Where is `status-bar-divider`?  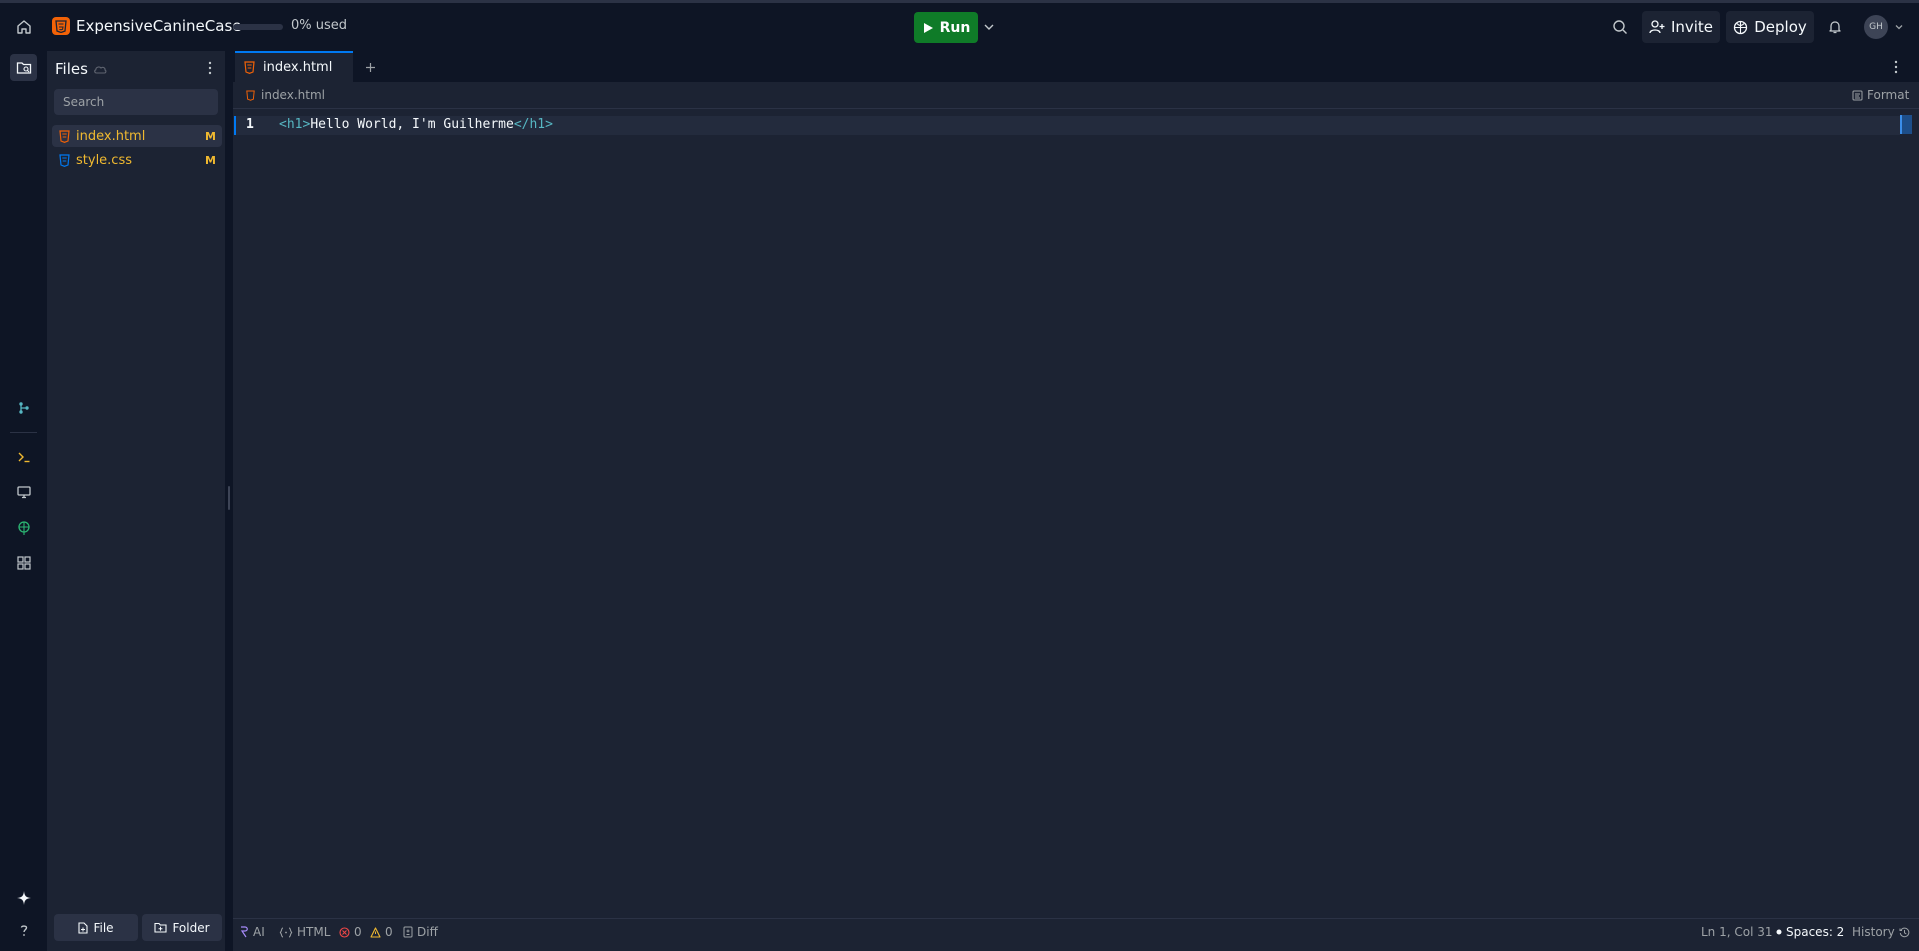 status-bar-divider is located at coordinates (1076, 918).